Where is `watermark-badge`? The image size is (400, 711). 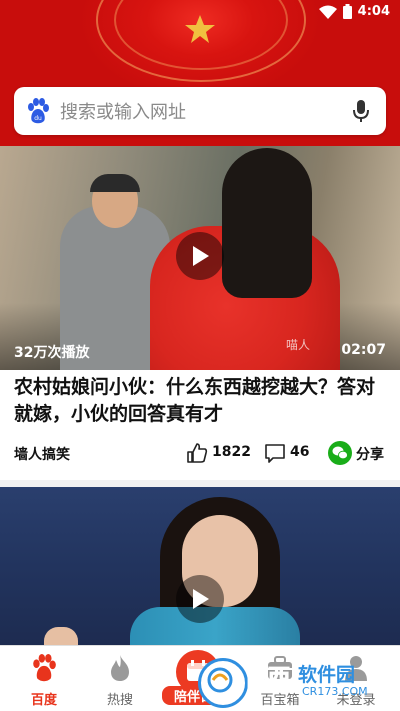 watermark-badge is located at coordinates (223, 683).